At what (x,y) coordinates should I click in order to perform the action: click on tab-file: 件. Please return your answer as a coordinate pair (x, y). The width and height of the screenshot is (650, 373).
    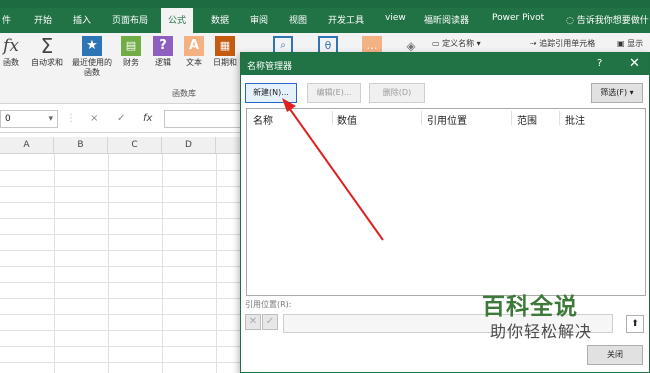
    Looking at the image, I should click on (6, 19).